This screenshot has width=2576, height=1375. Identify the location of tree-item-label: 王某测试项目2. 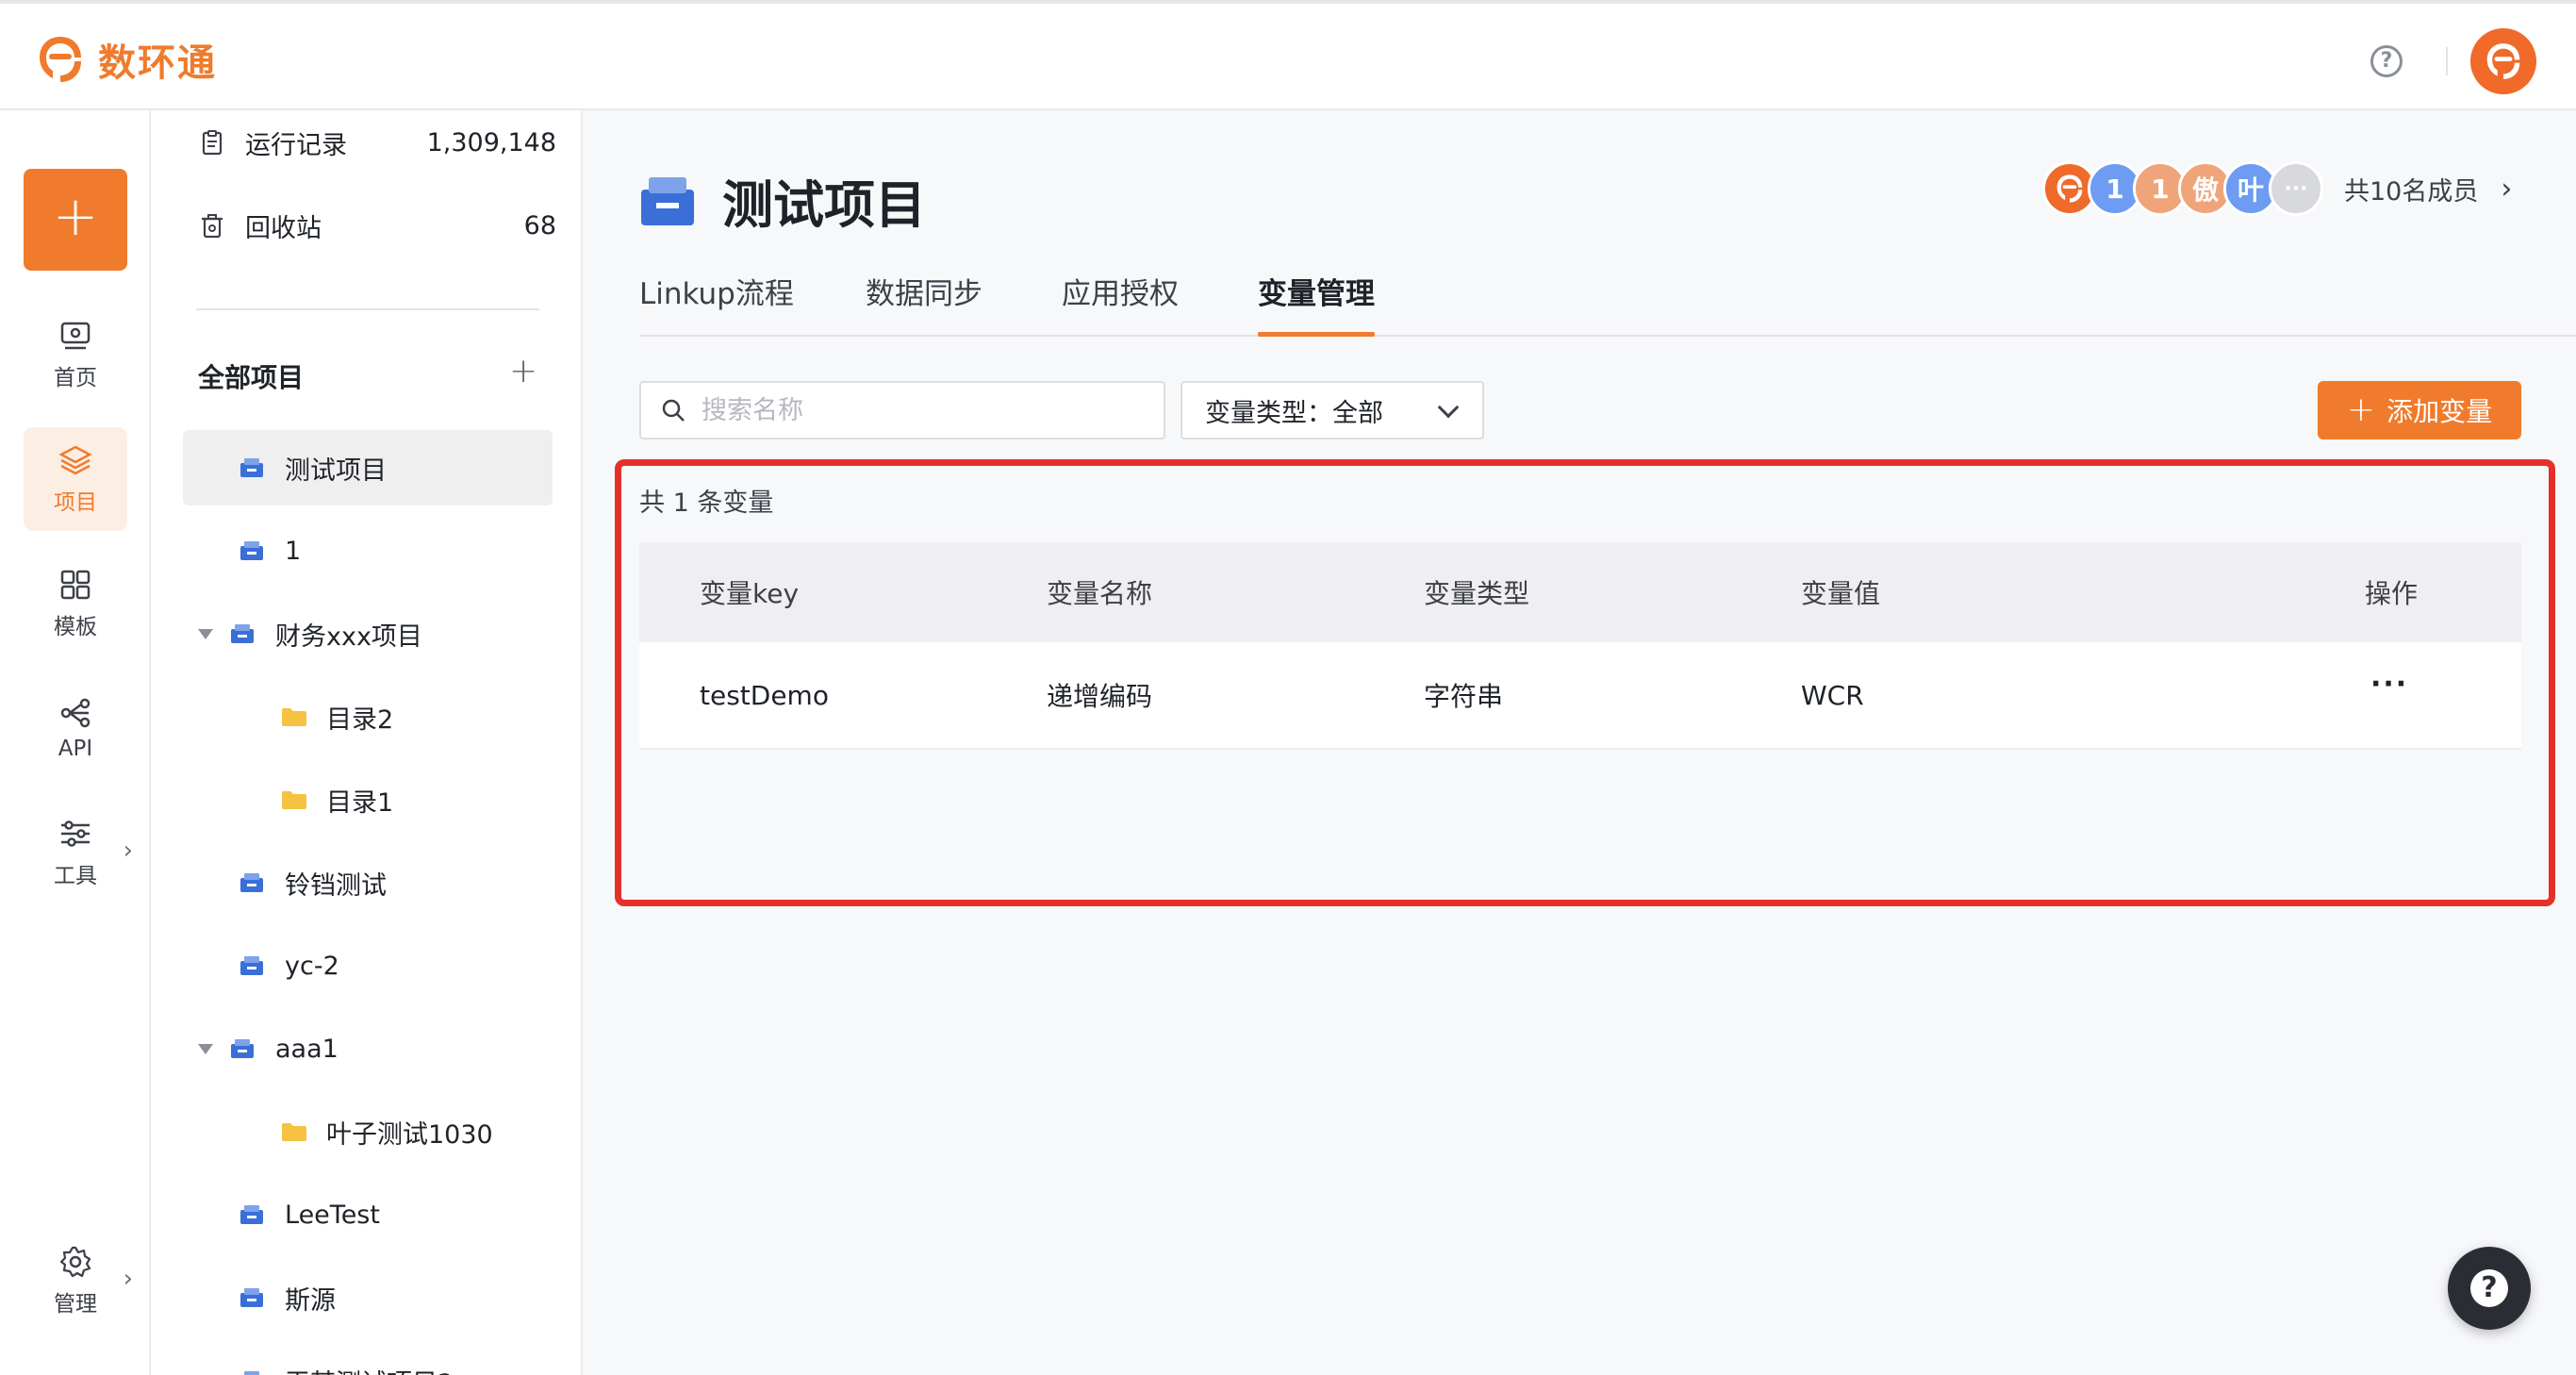
(369, 1369).